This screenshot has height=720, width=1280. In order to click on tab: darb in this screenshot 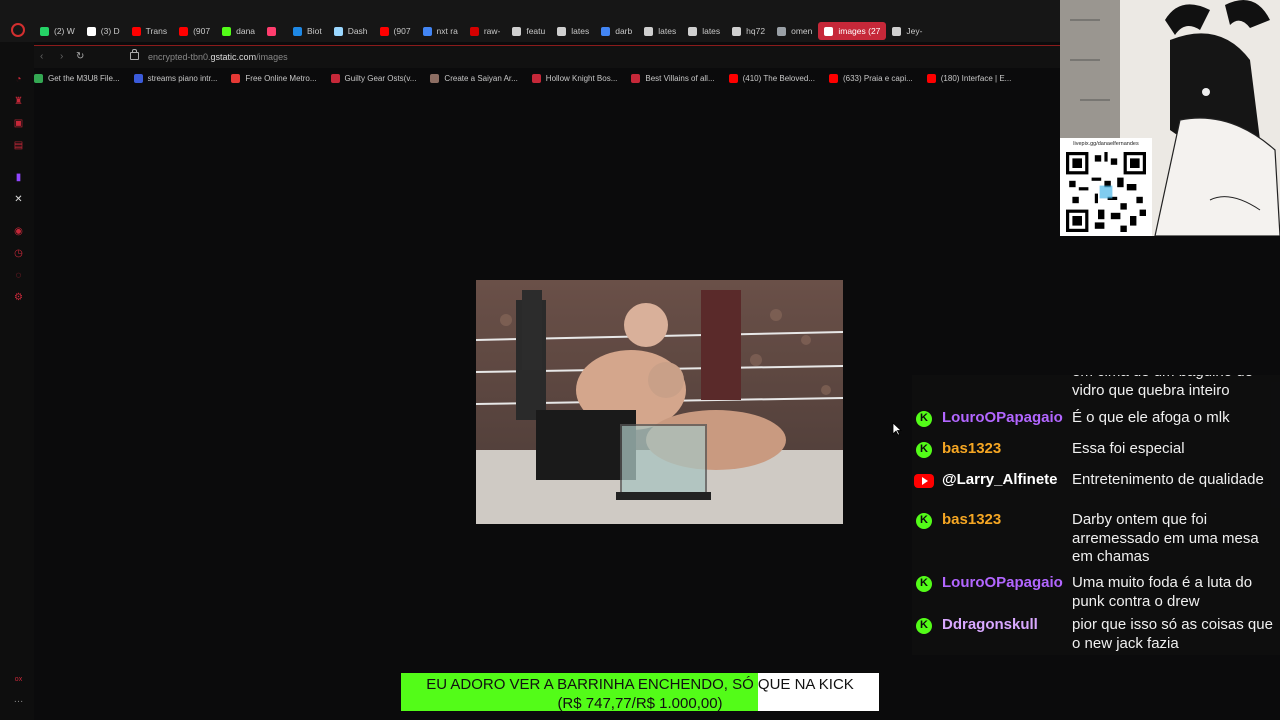, I will do `click(616, 31)`.